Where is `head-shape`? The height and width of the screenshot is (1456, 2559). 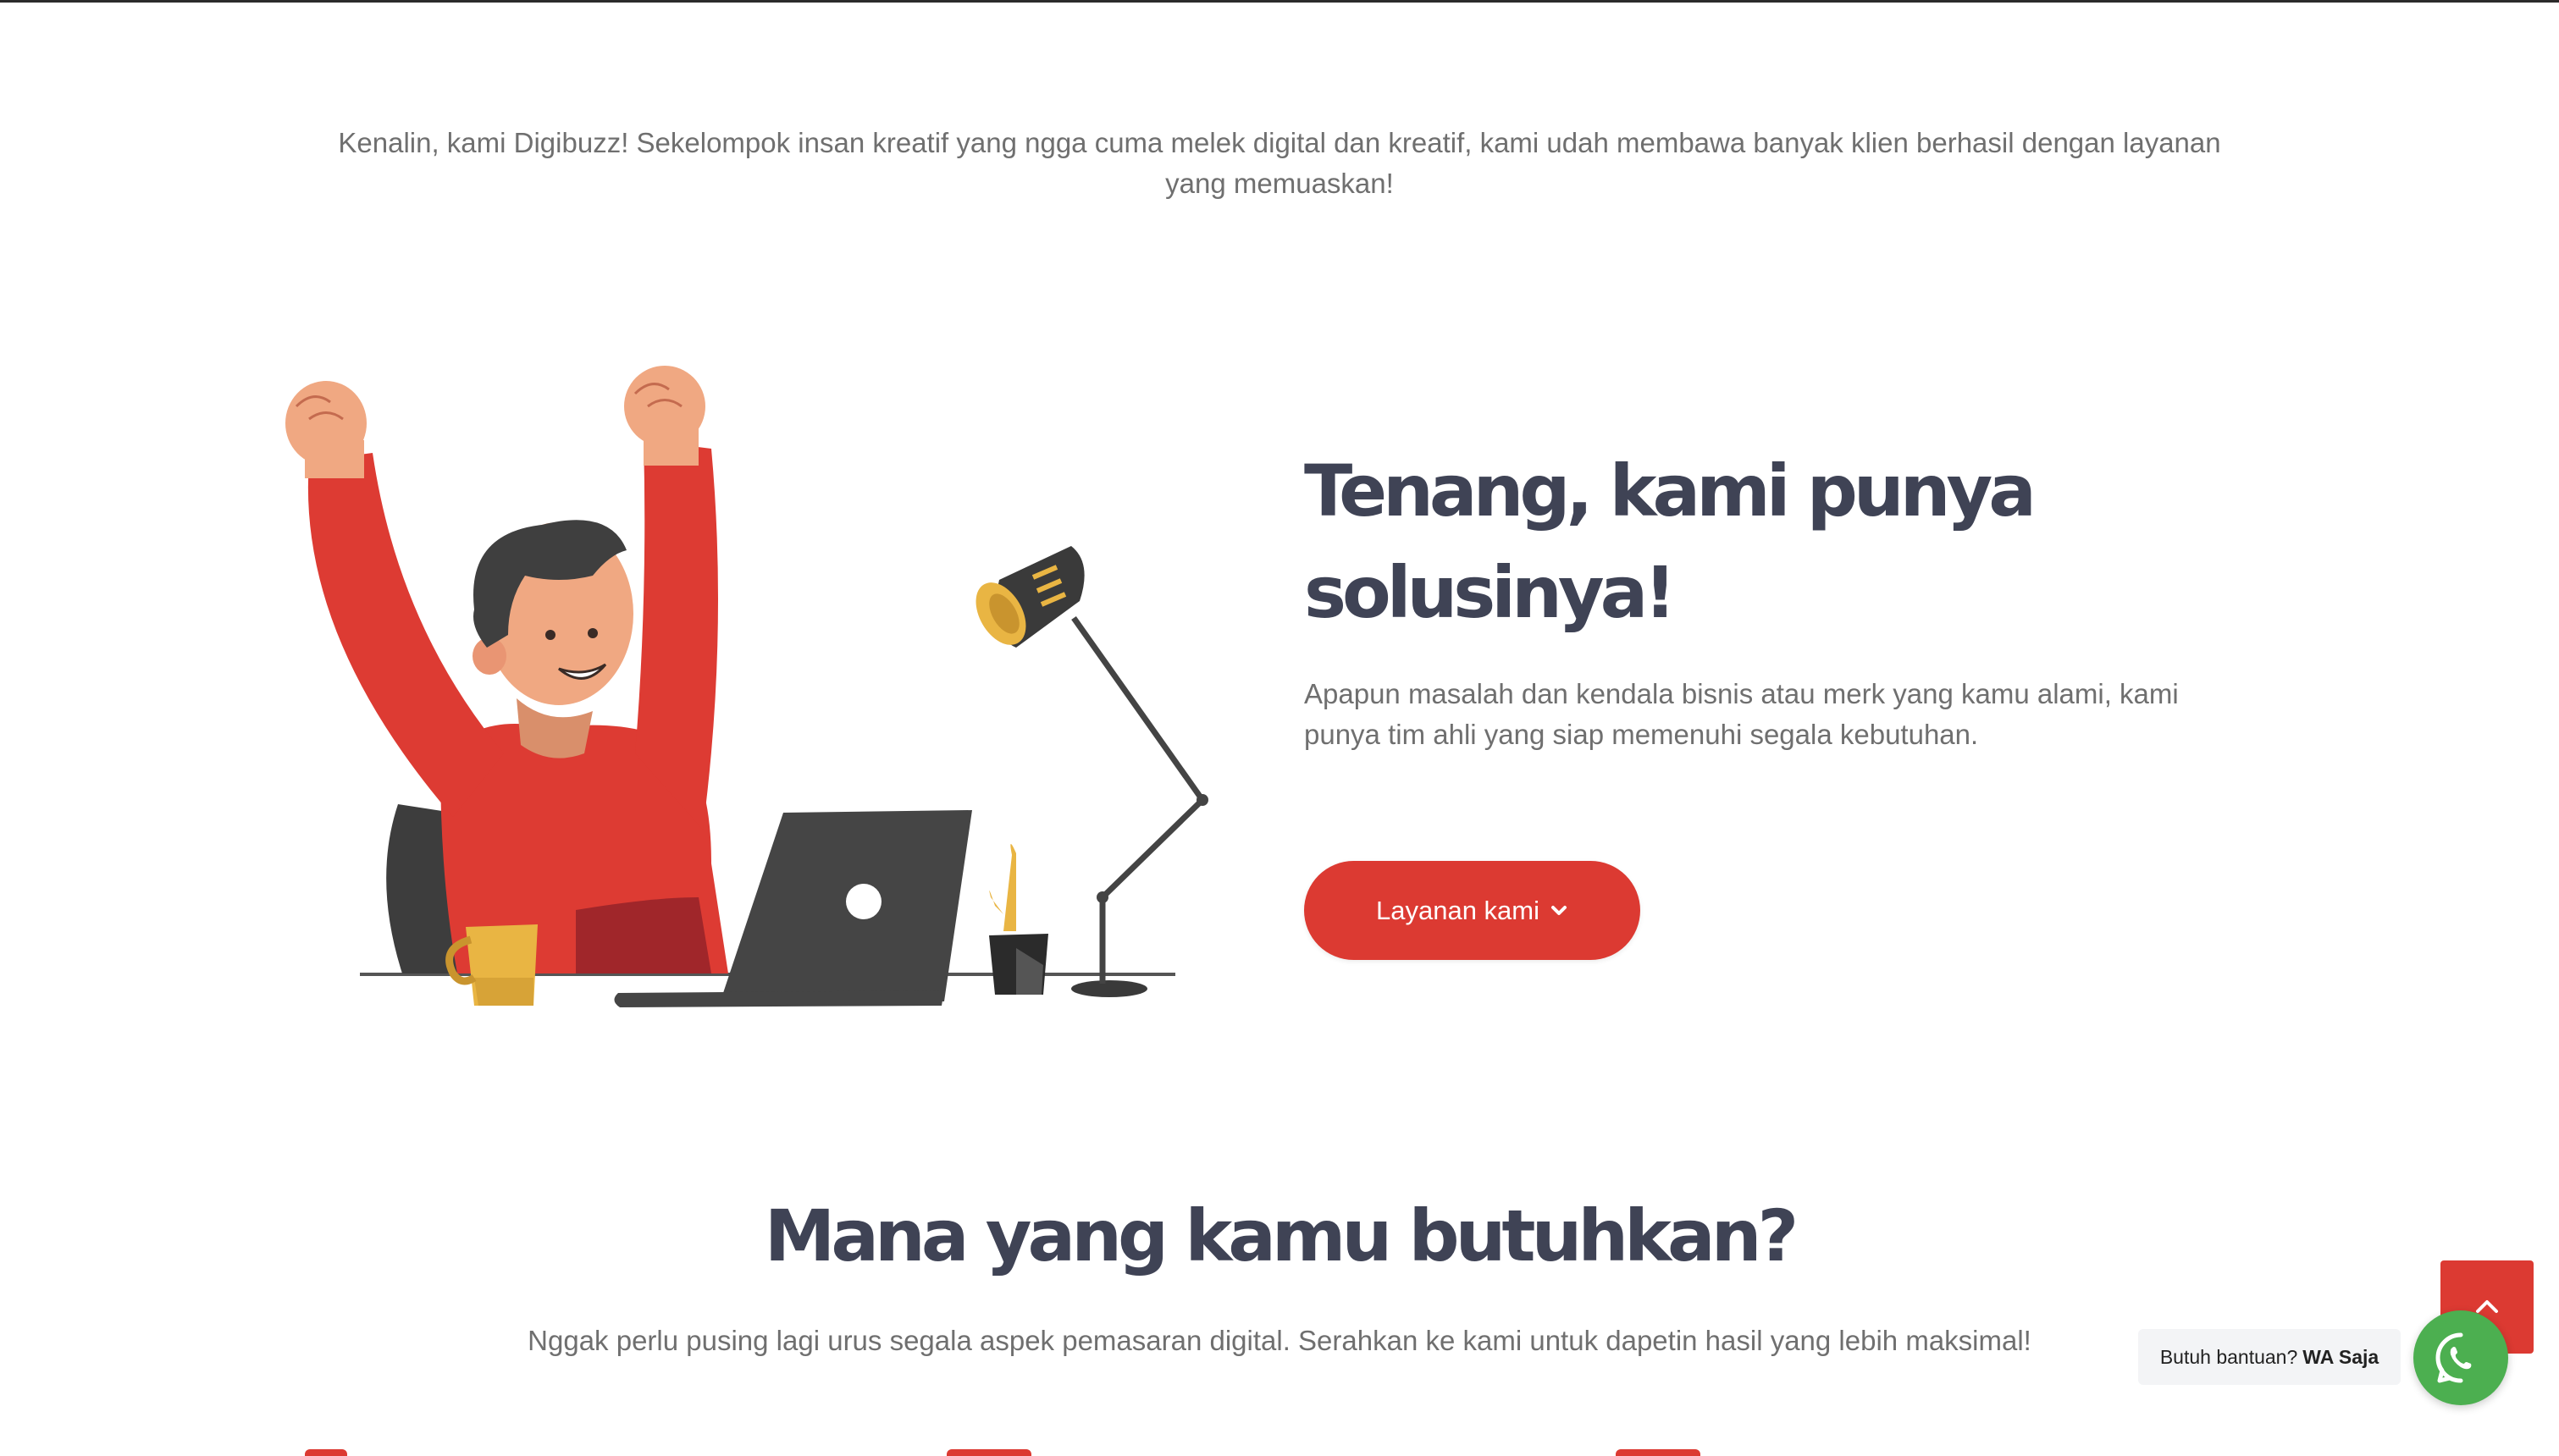
head-shape is located at coordinates (553, 613).